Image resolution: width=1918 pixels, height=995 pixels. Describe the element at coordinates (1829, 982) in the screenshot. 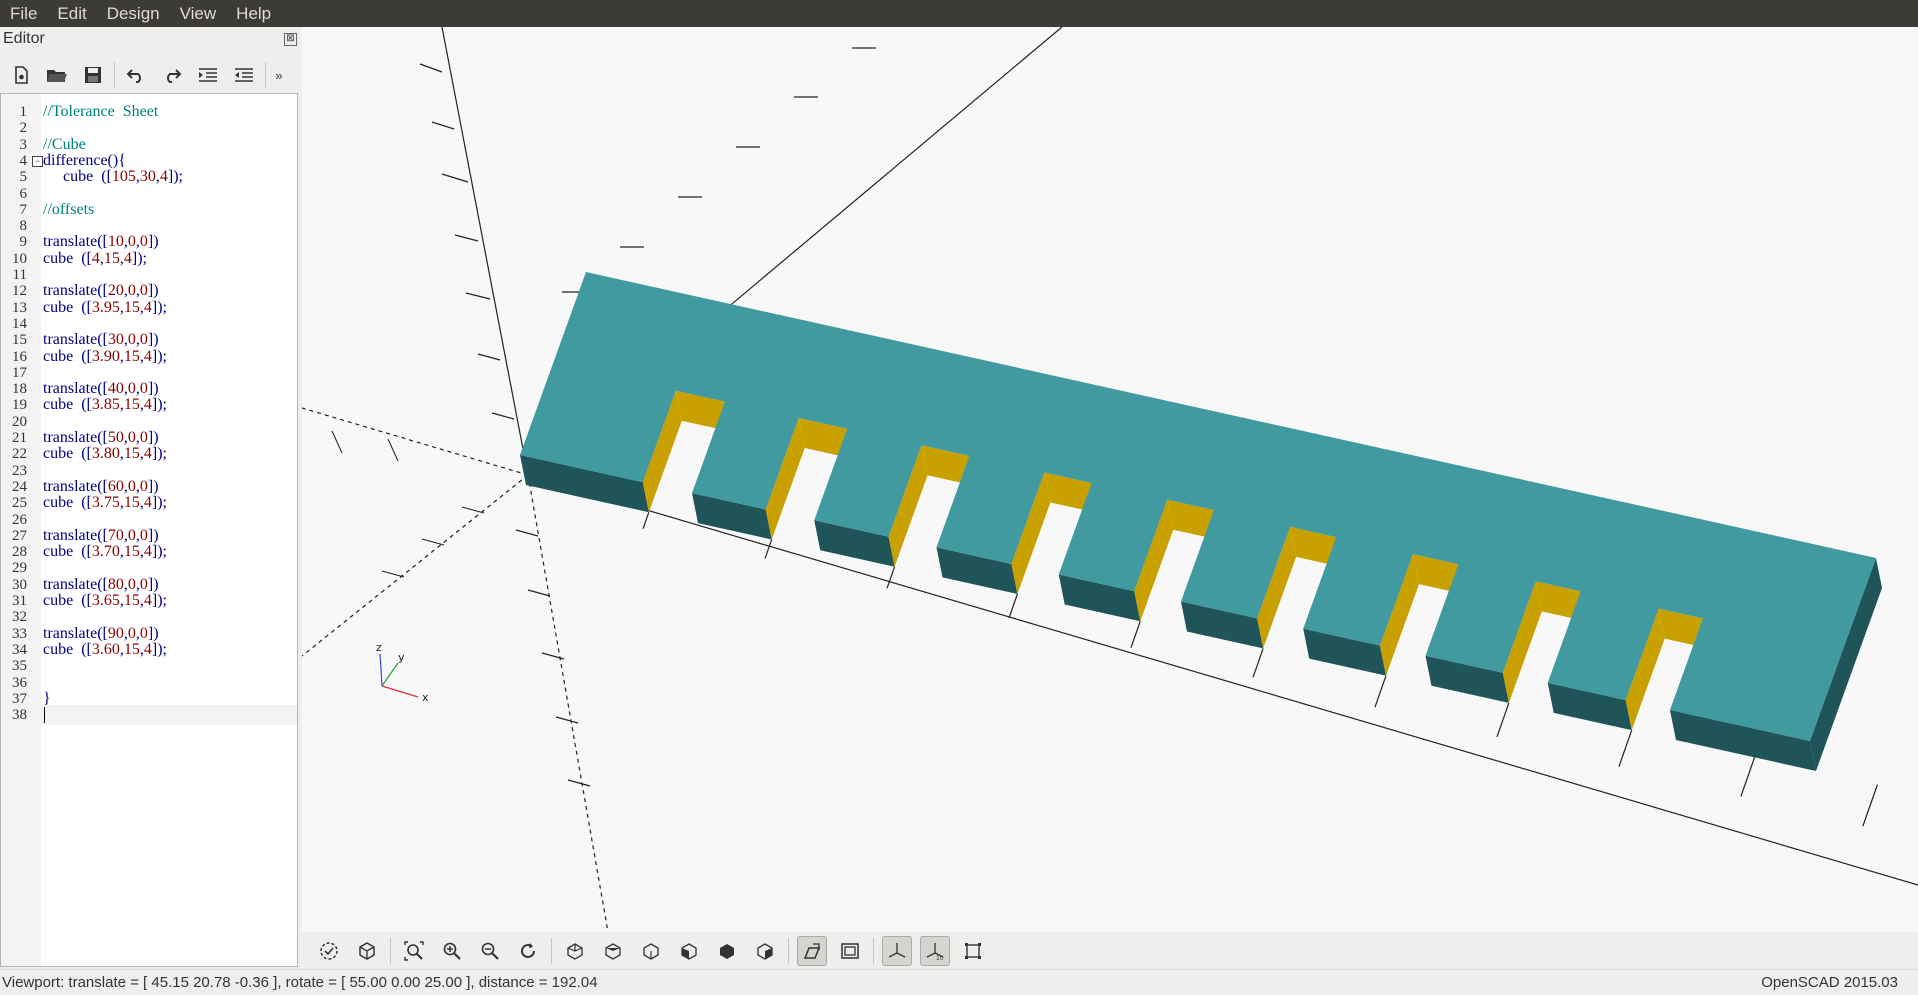

I see `app-version: OpenSCAD 2015.03` at that location.